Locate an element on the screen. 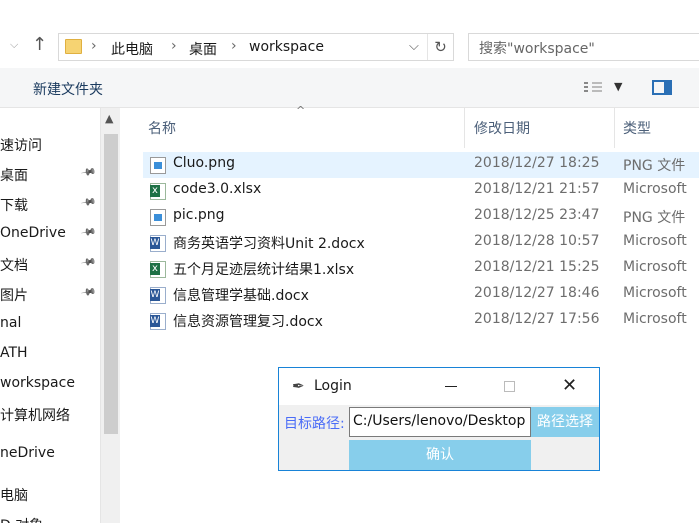  file-name: 信息管理学基础.docx is located at coordinates (241, 296).